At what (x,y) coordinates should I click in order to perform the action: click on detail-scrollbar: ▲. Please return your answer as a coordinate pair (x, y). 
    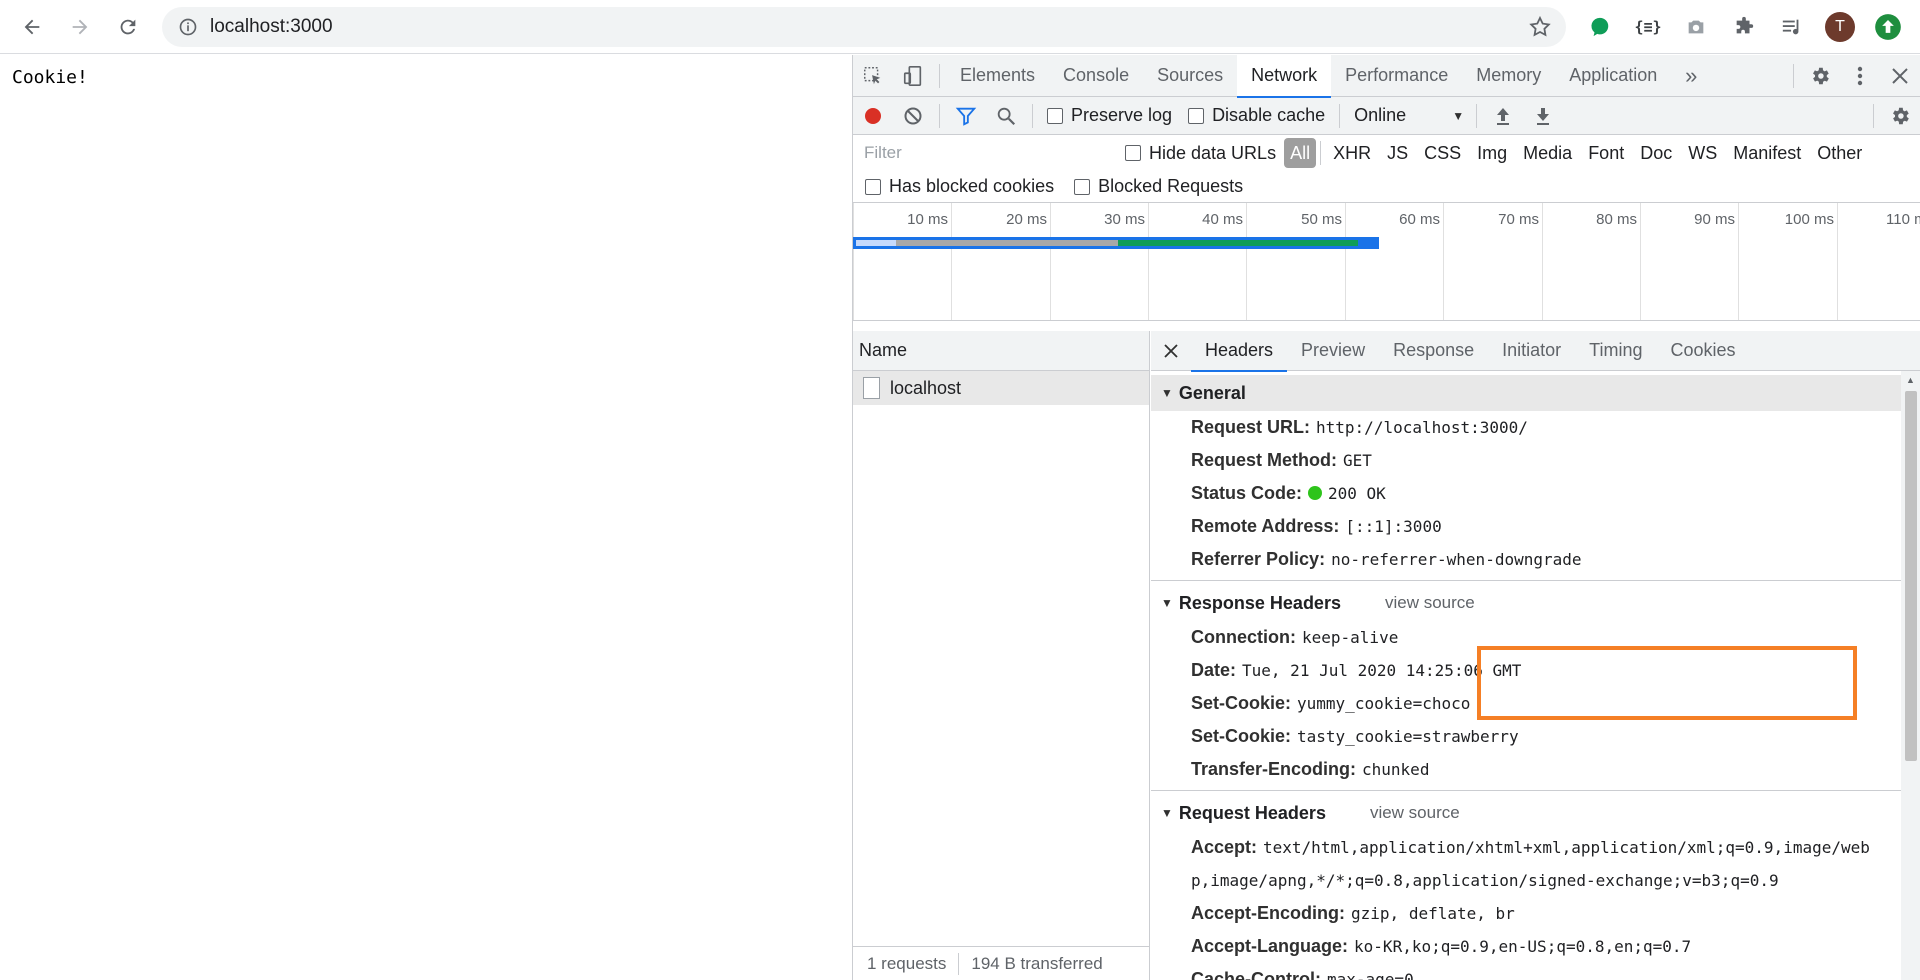
    Looking at the image, I should click on (1910, 675).